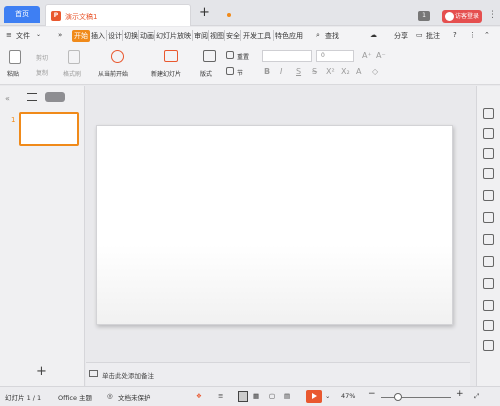 The height and width of the screenshot is (406, 500). What do you see at coordinates (98, 36) in the screenshot?
I see `tab-insert: 插入` at bounding box center [98, 36].